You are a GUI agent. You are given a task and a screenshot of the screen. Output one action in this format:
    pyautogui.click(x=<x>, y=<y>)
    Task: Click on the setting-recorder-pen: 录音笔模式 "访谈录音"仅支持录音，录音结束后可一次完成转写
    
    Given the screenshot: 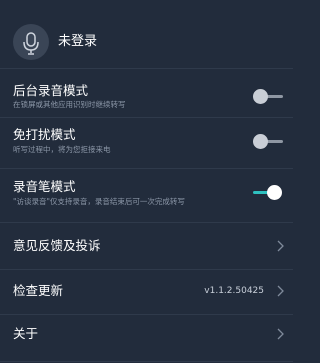 What is the action you would take?
    pyautogui.click(x=146, y=196)
    